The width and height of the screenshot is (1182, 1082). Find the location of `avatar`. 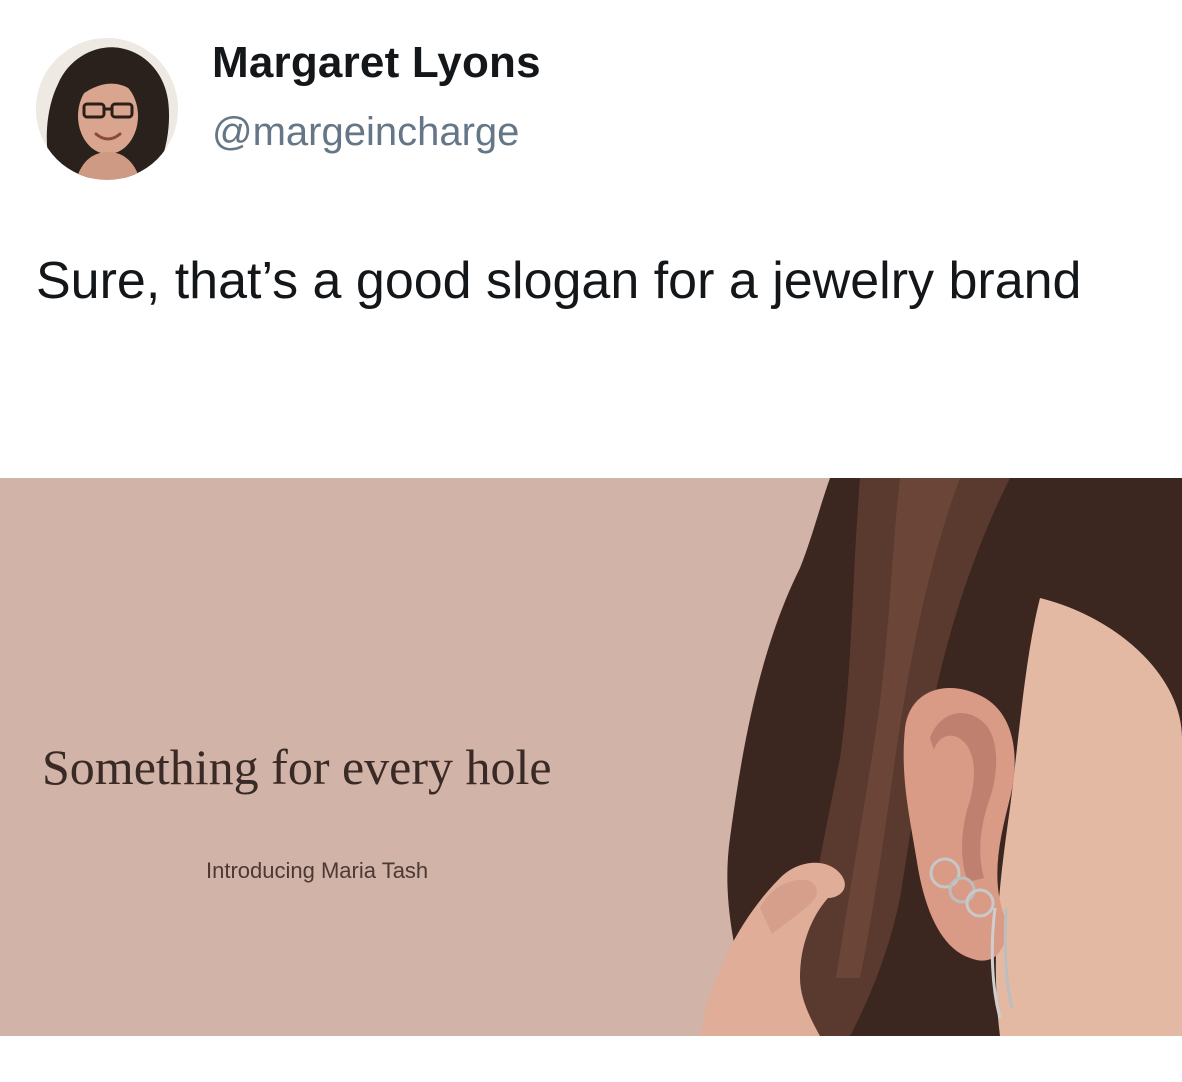

avatar is located at coordinates (107, 109).